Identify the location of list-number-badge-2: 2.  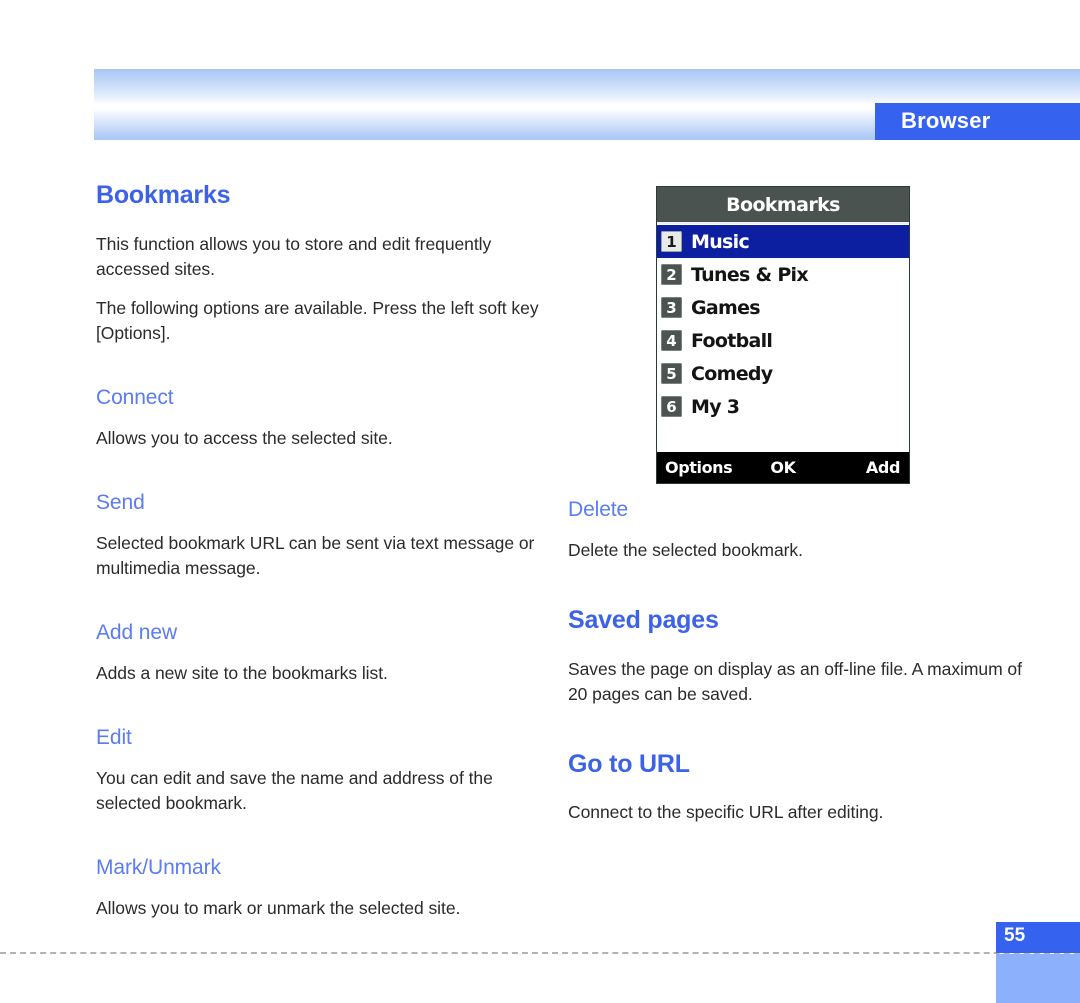
(671, 274).